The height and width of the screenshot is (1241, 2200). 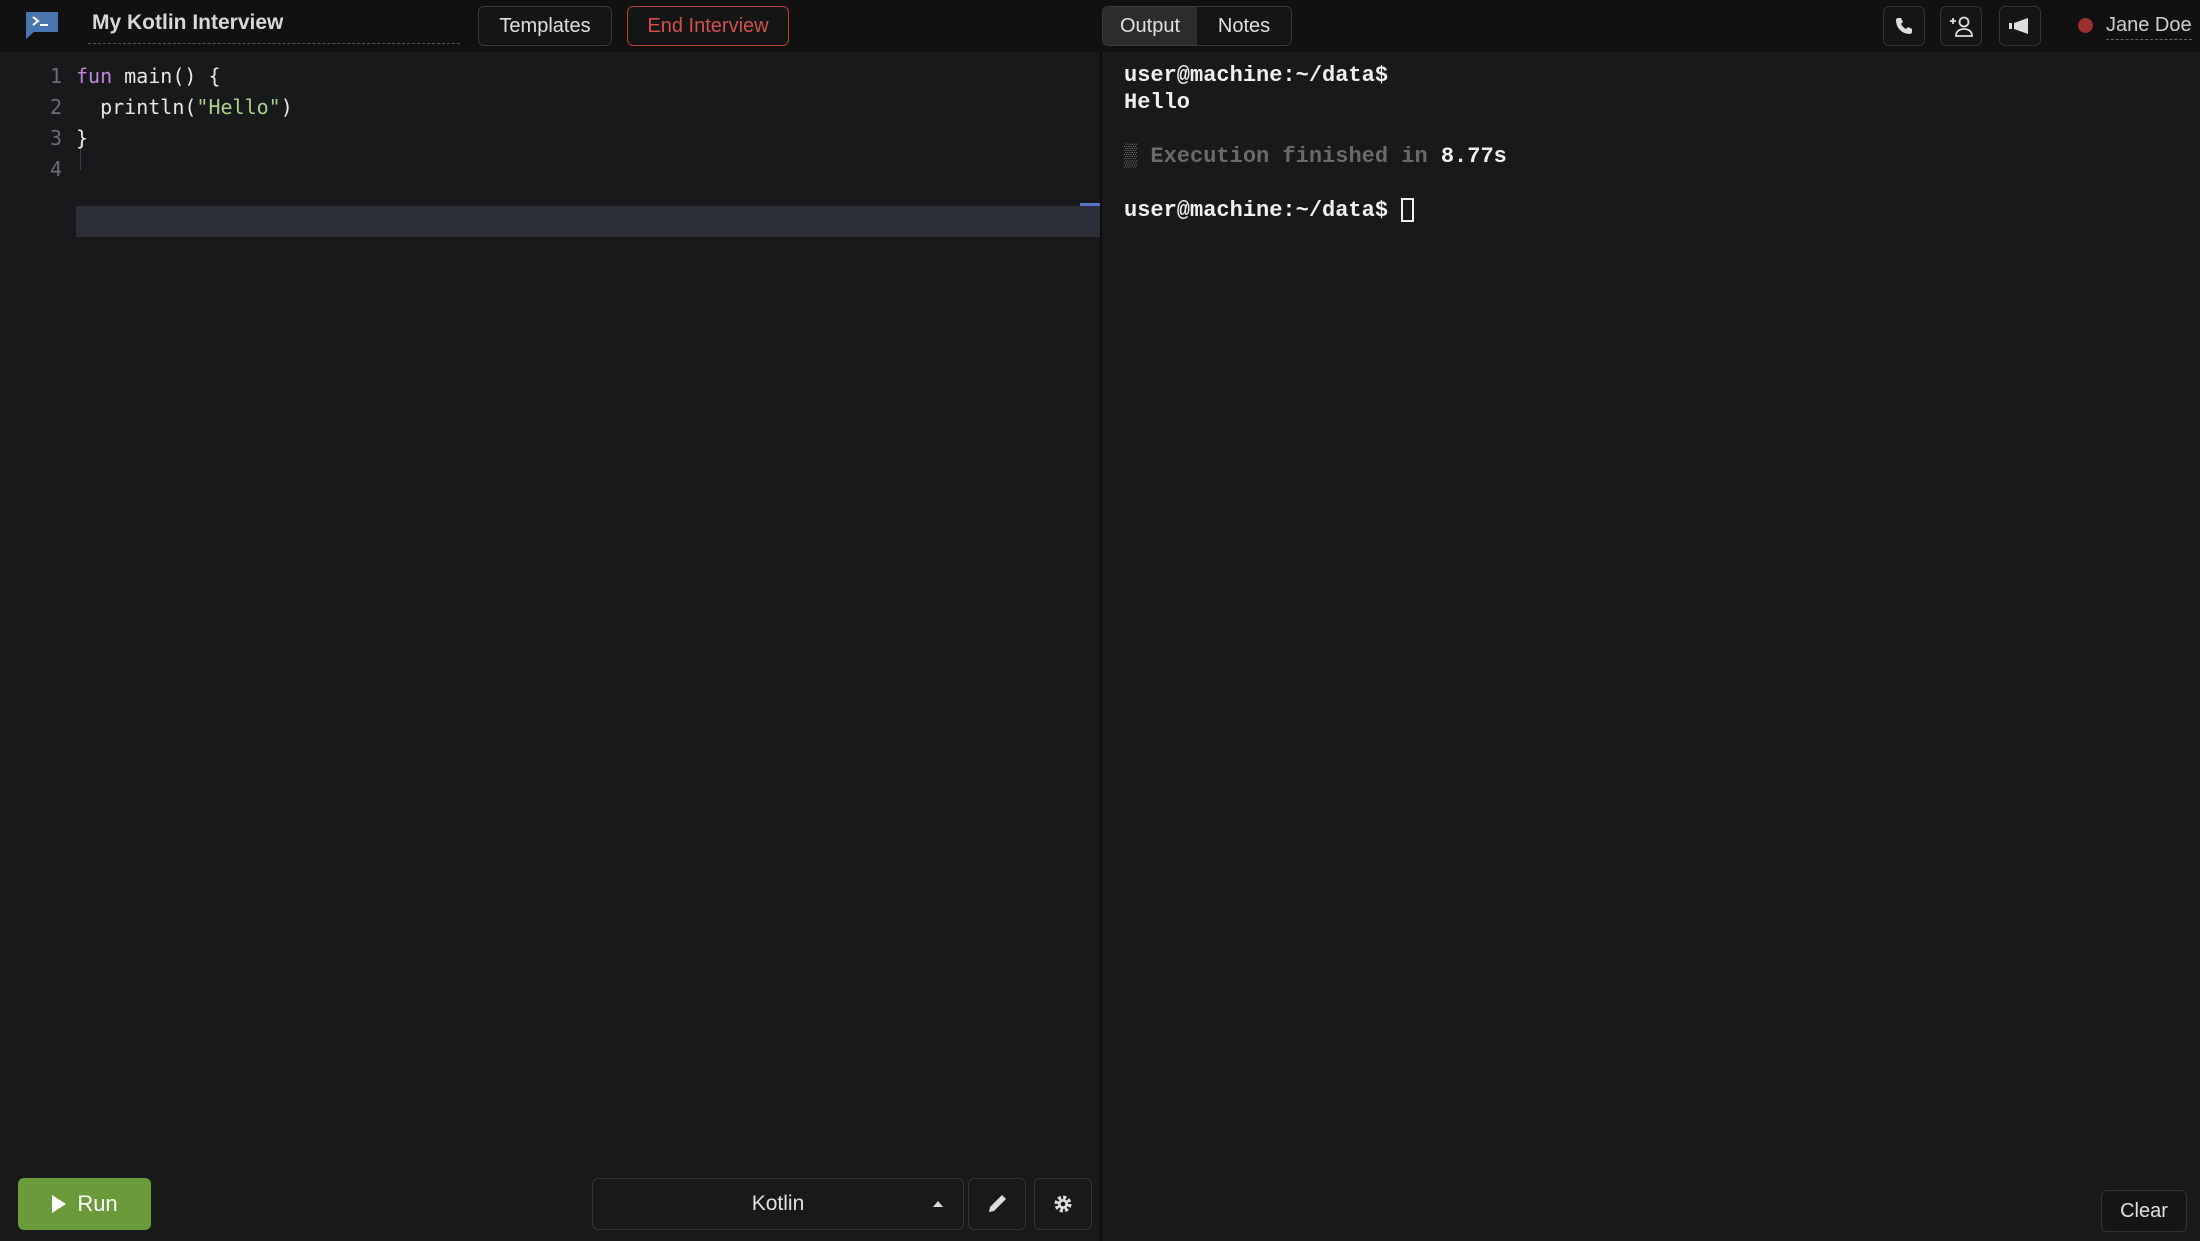 What do you see at coordinates (1244, 26) in the screenshot?
I see `tab-notes: Notes` at bounding box center [1244, 26].